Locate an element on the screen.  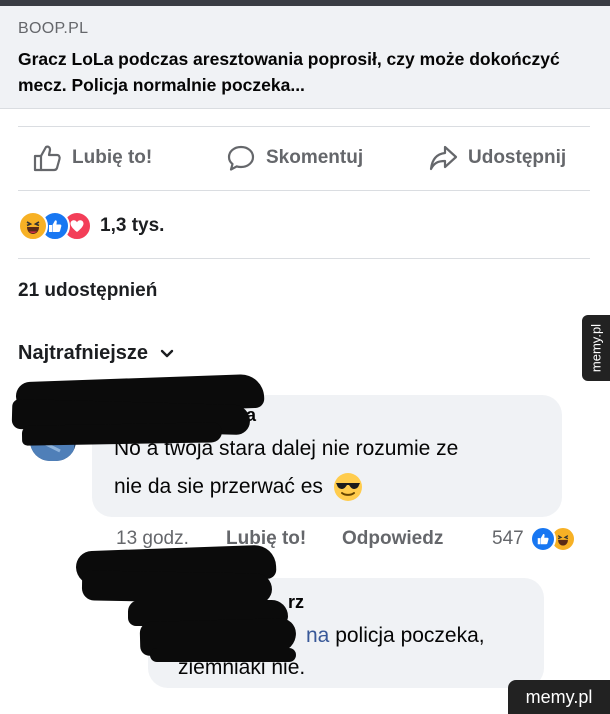
speech-bubble-icon is located at coordinates (241, 158).